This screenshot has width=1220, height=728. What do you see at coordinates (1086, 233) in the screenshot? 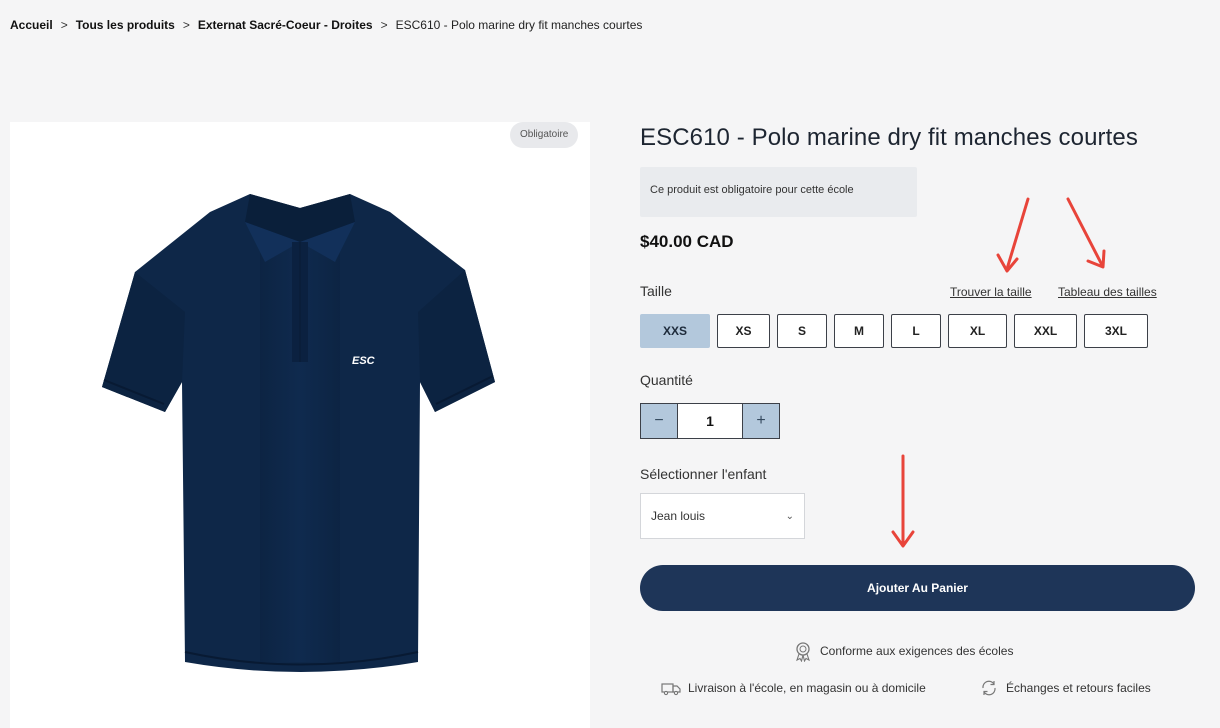
I see `annotation-arrow-size-chart` at bounding box center [1086, 233].